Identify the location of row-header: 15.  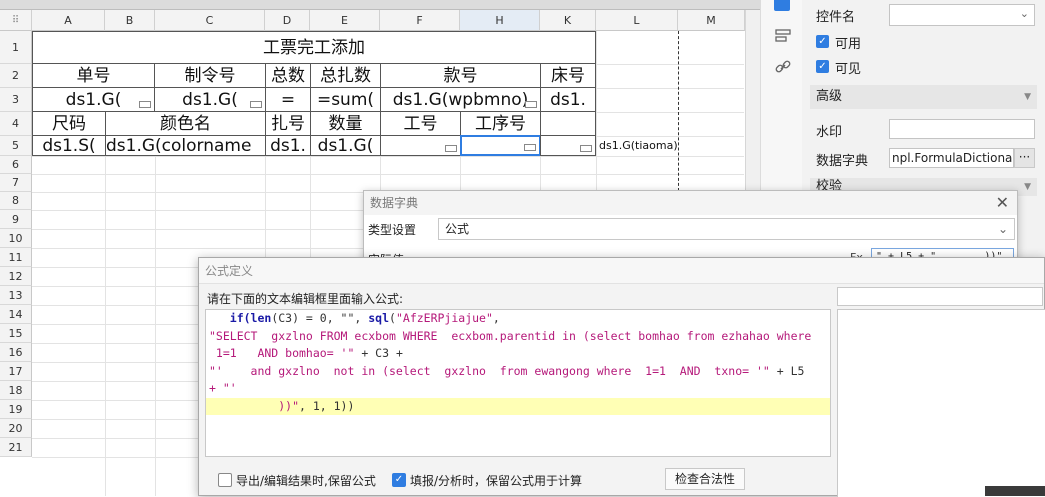
(16, 333).